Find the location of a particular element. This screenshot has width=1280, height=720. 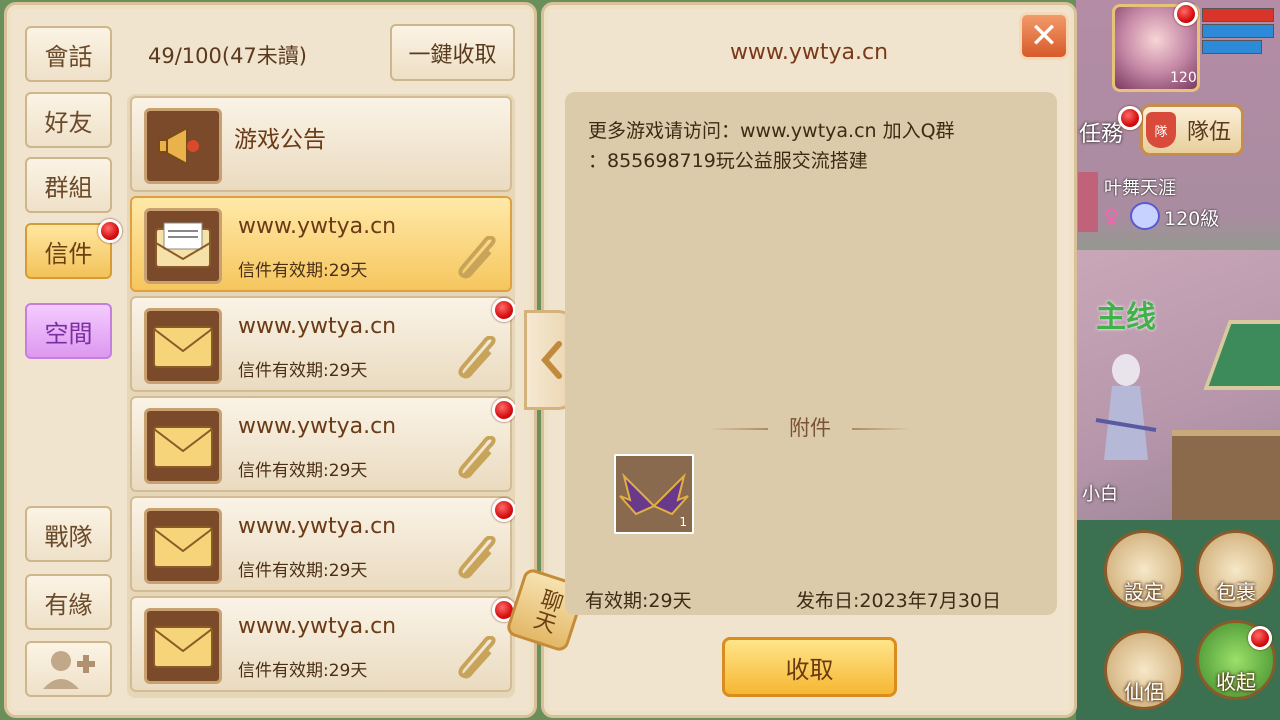

mail-validity: 有效期:29天 is located at coordinates (638, 601).